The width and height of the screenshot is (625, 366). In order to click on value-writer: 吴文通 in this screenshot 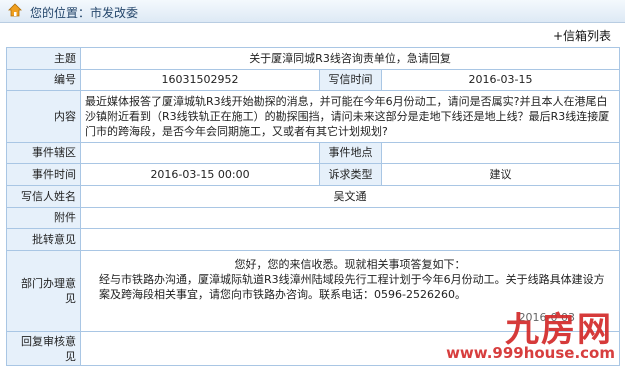, I will do `click(350, 196)`.